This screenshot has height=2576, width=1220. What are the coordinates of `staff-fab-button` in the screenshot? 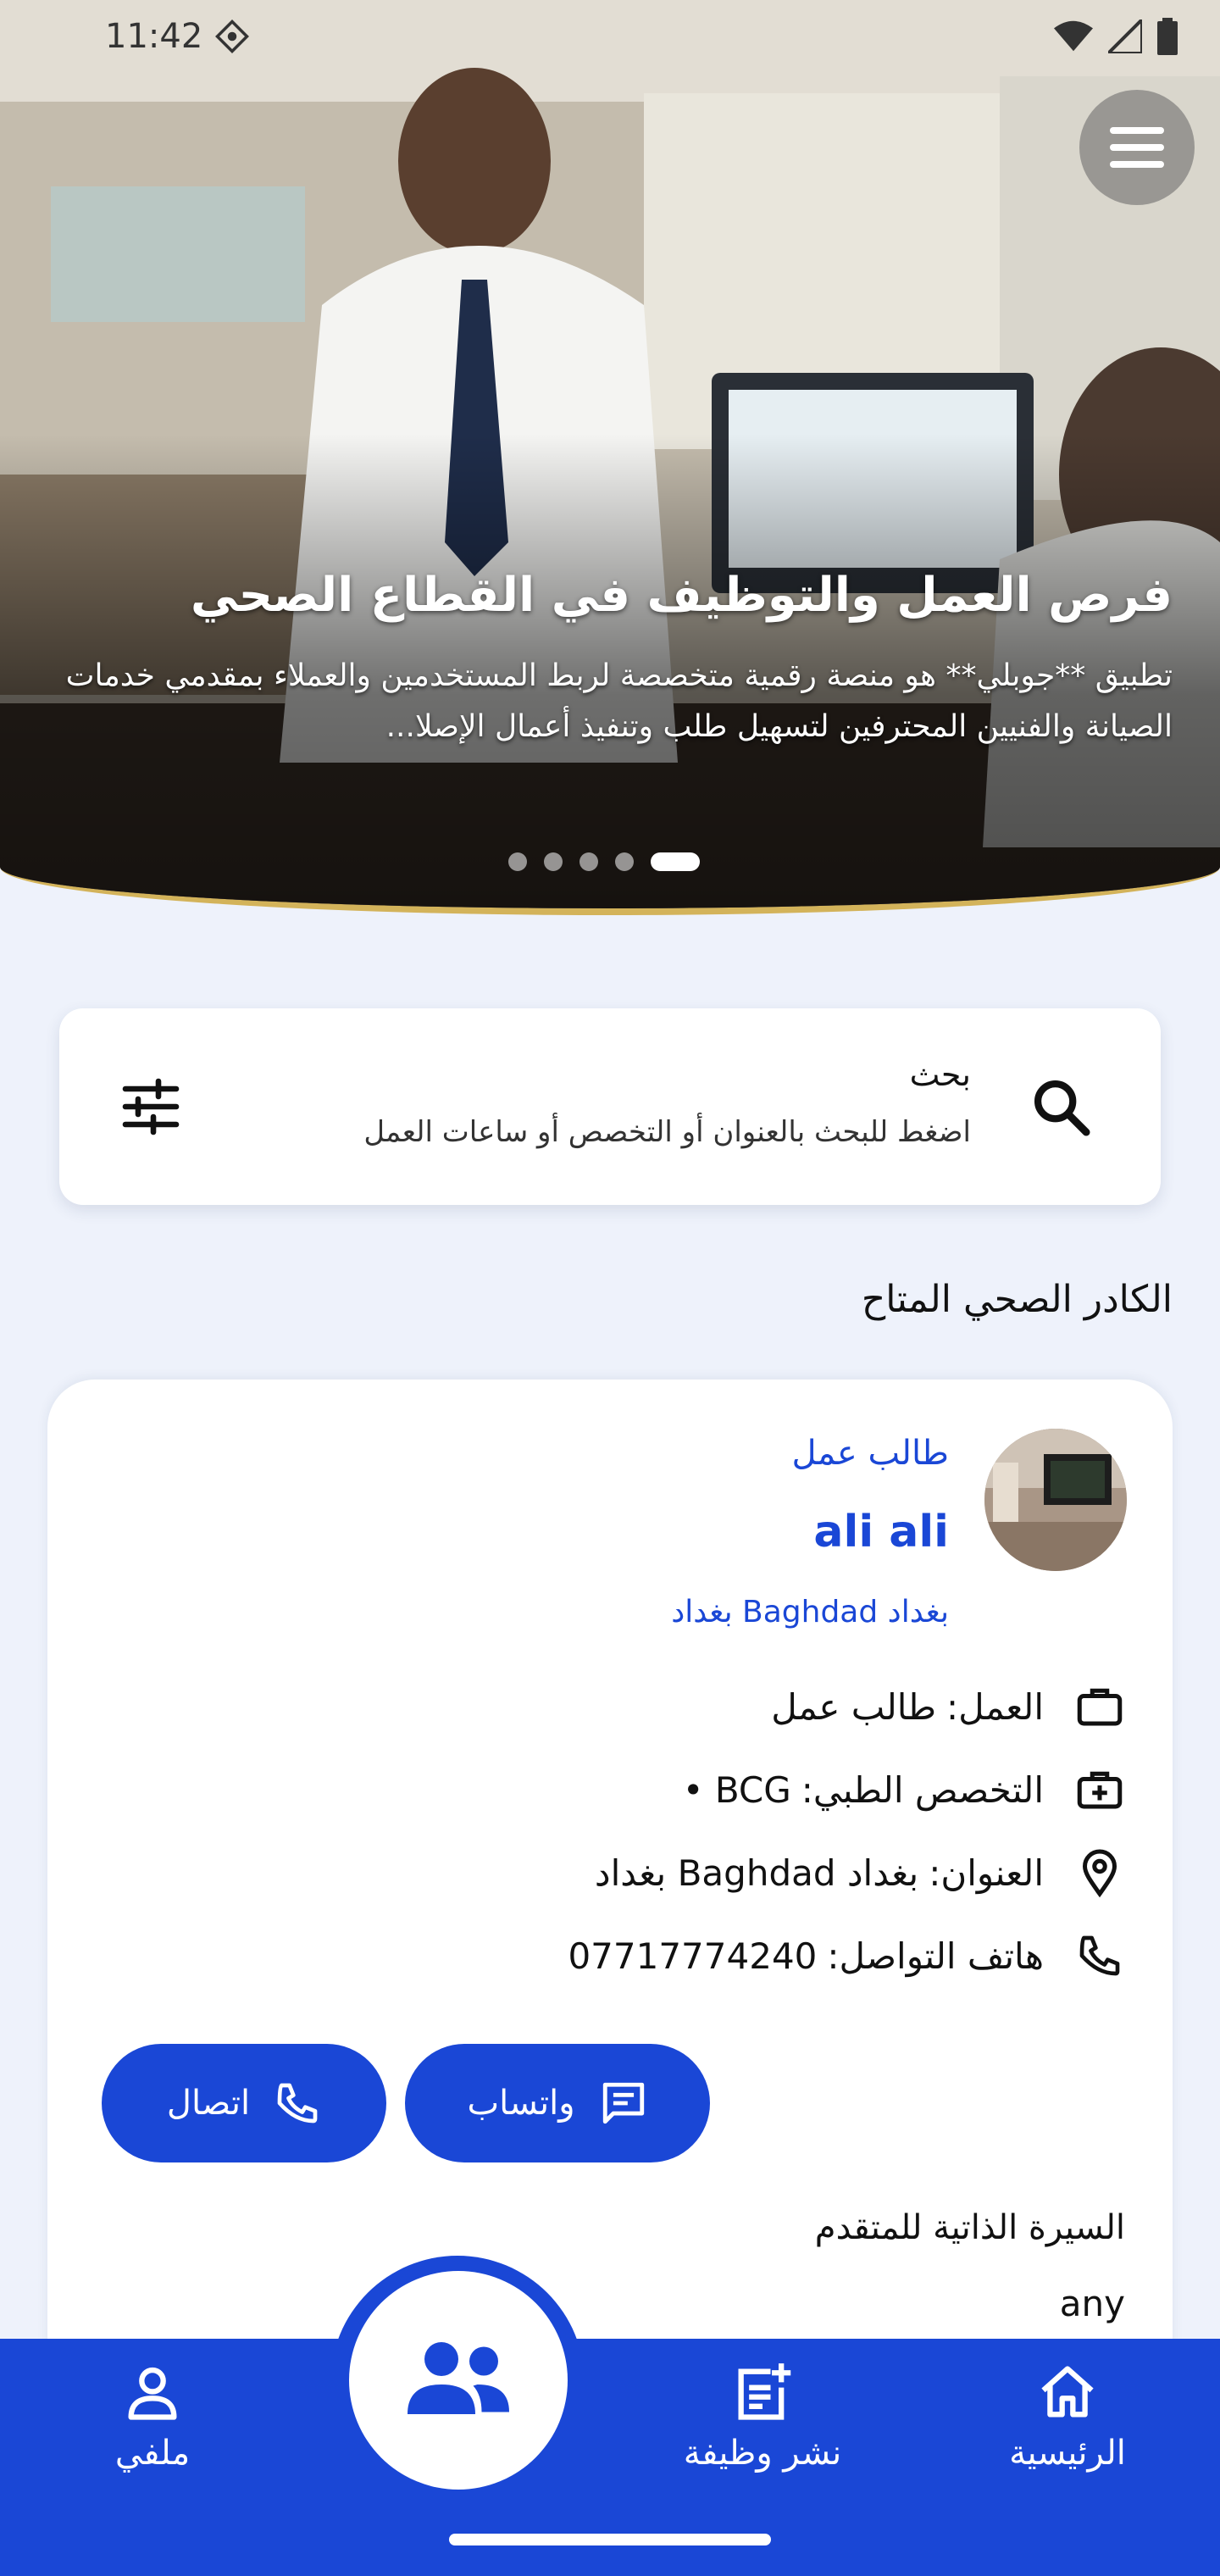 It's located at (458, 2380).